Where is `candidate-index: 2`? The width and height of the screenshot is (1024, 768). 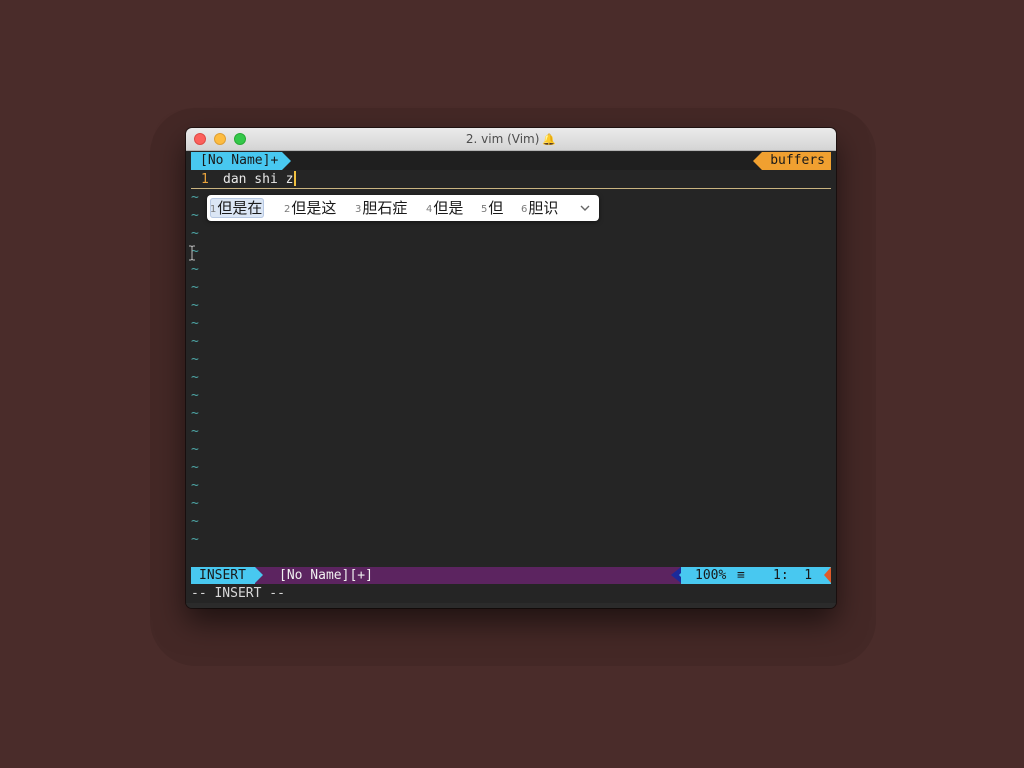
candidate-index: 2 is located at coordinates (287, 209).